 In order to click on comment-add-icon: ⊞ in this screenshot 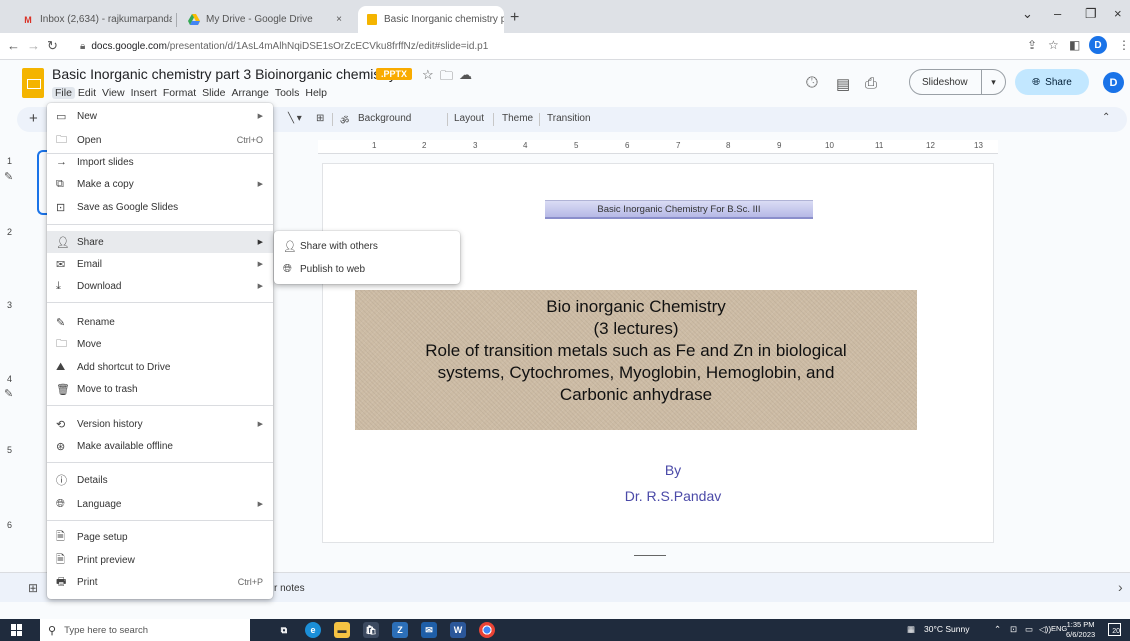, I will do `click(320, 118)`.